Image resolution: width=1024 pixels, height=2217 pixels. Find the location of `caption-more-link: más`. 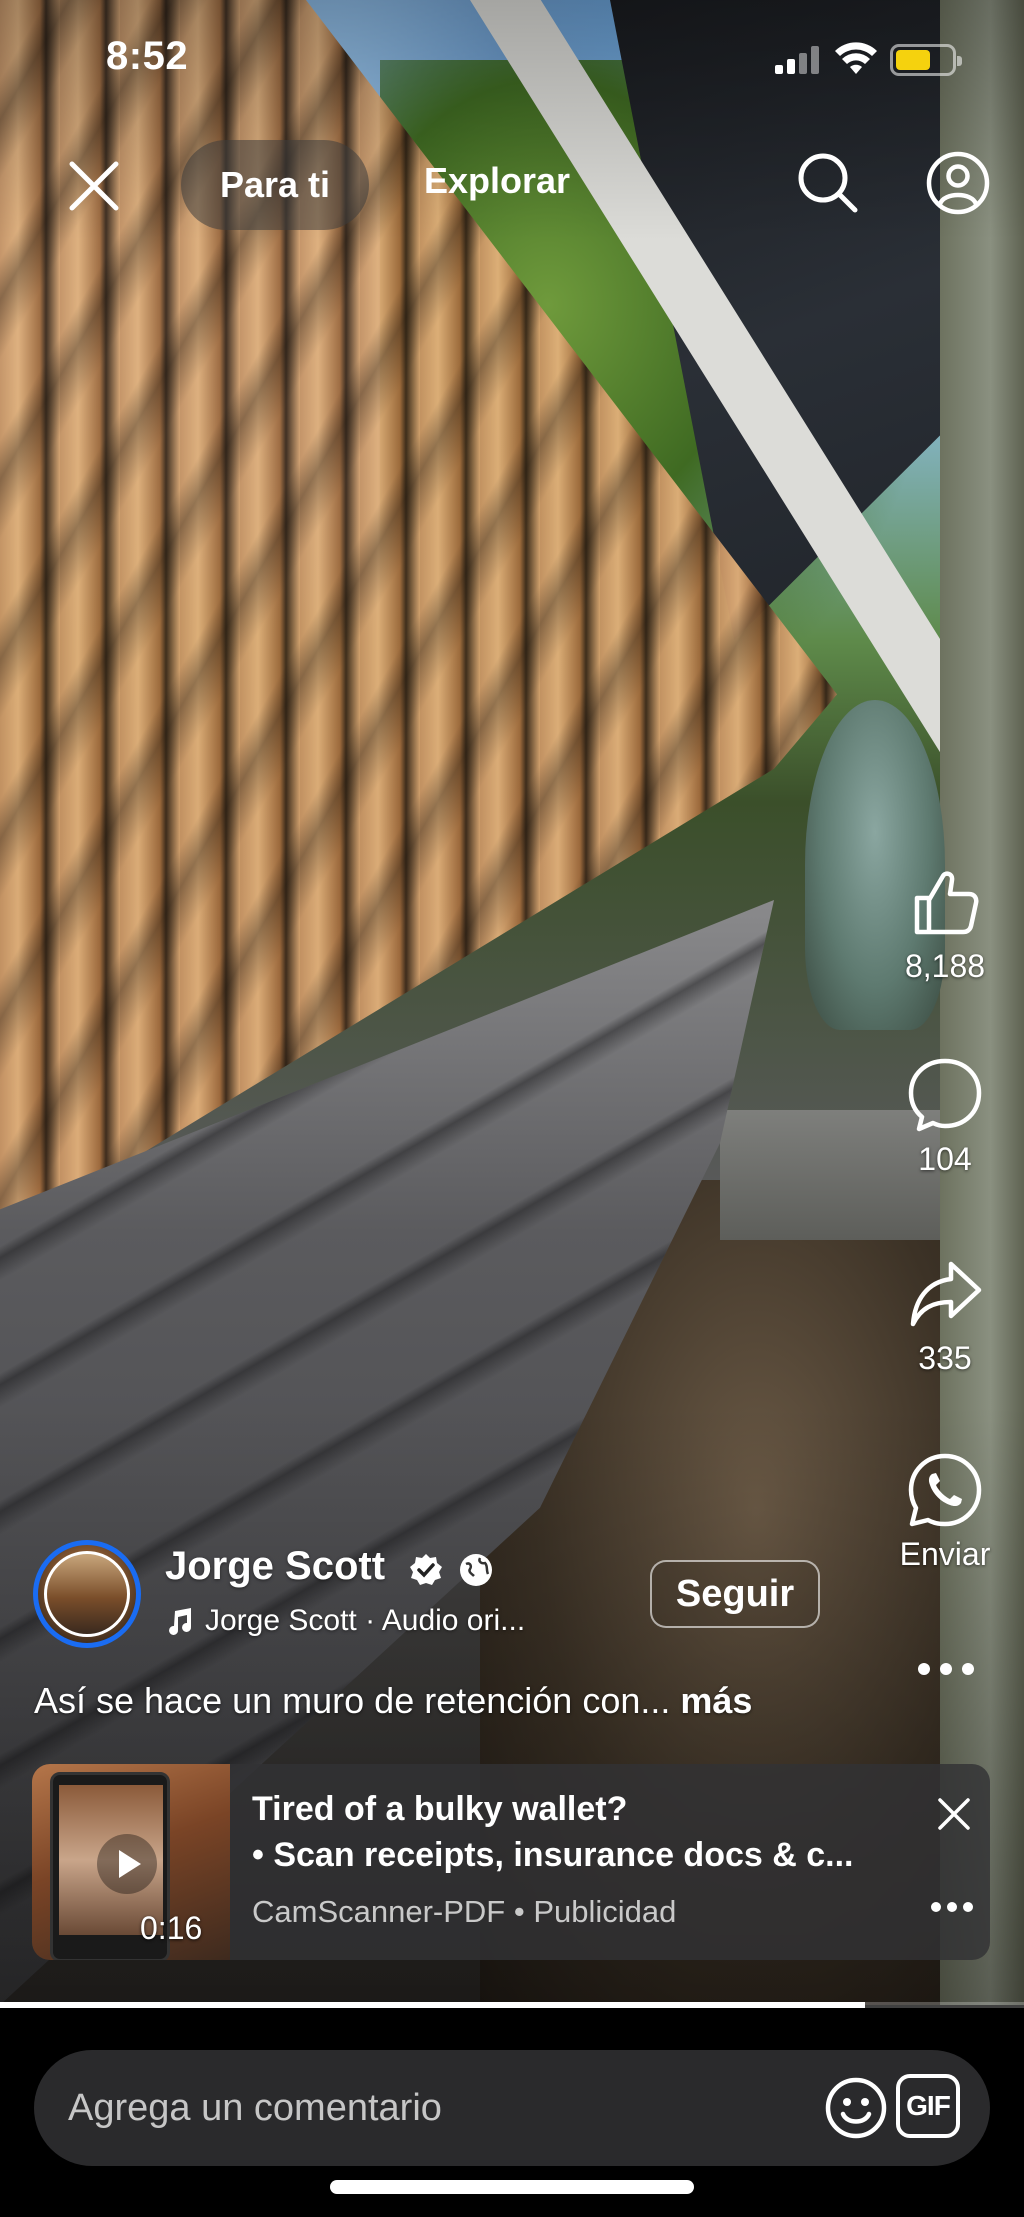

caption-more-link: más is located at coordinates (716, 1700).